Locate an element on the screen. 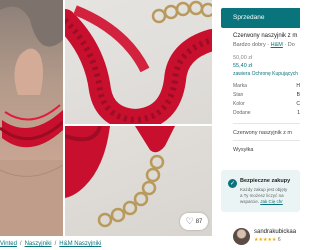  seller-rating: ★★★★★ 6 is located at coordinates (267, 240).